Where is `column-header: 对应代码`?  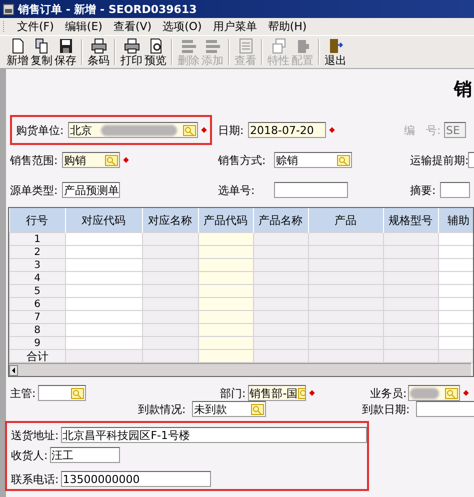
column-header: 对应代码 is located at coordinates (103, 220).